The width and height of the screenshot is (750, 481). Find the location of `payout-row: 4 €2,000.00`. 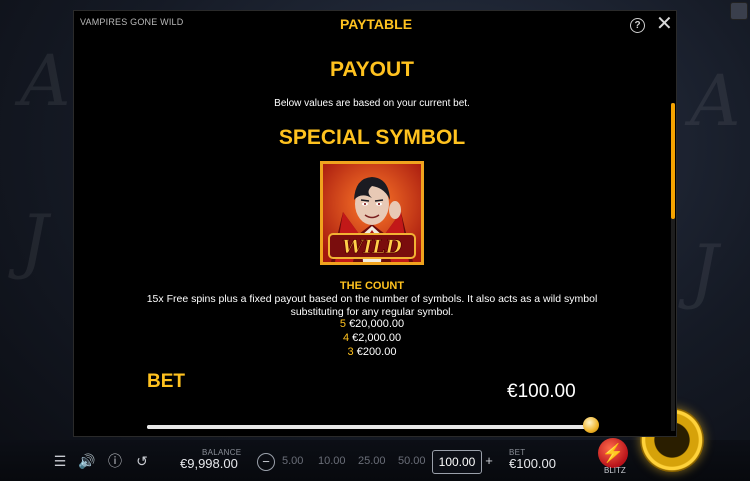

payout-row: 4 €2,000.00 is located at coordinates (372, 338).